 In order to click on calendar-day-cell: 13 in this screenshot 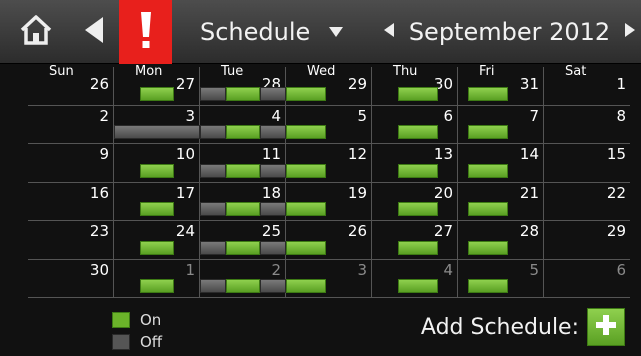, I will do `click(415, 163)`.